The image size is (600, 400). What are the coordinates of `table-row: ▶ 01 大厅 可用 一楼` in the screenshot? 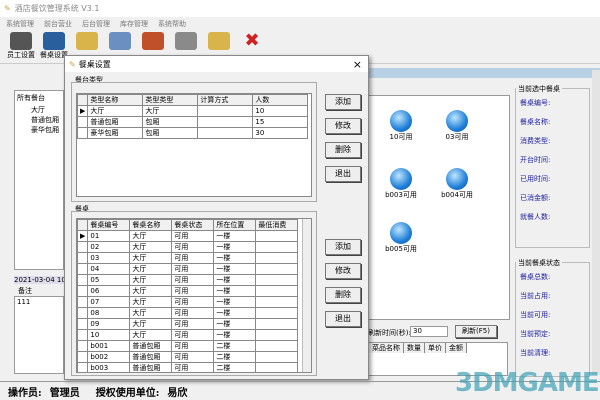 It's located at (188, 236).